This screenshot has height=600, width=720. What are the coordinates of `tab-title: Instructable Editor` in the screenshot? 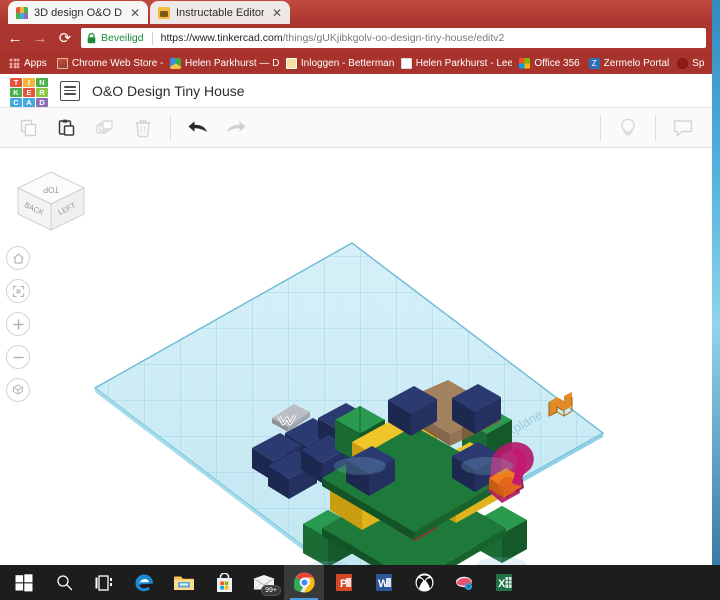 It's located at (220, 12).